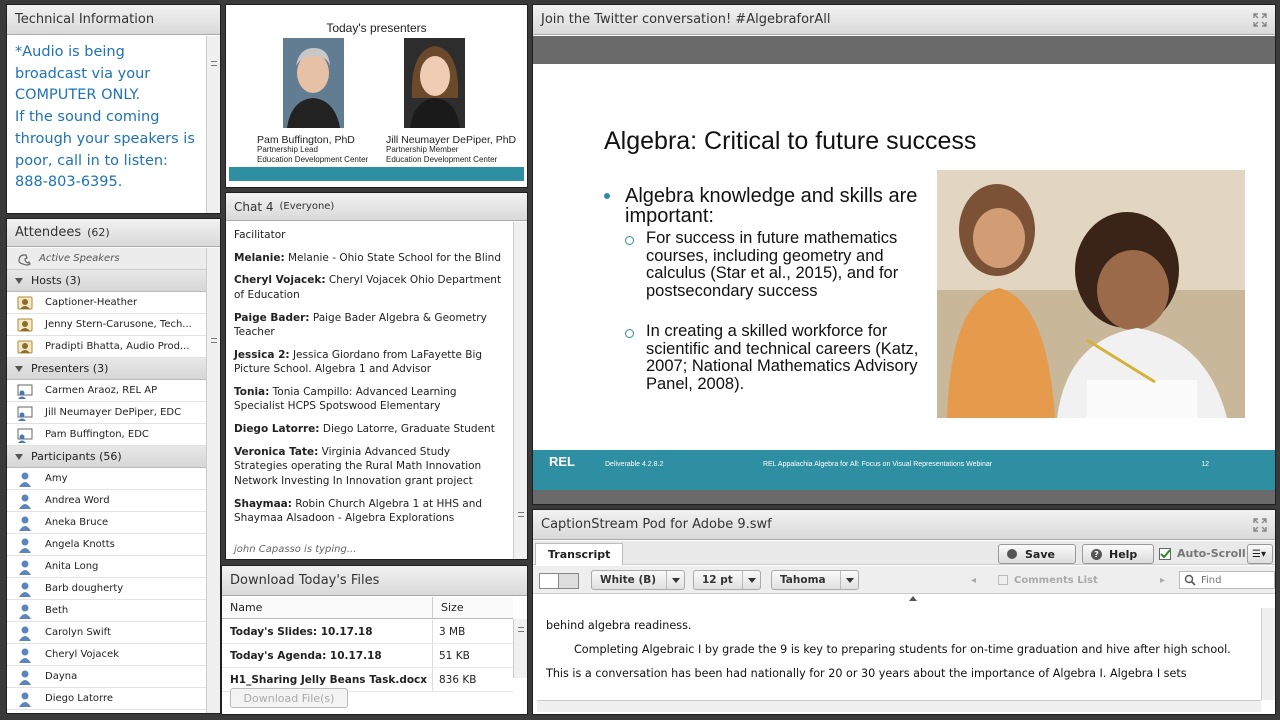  Describe the element at coordinates (899, 706) in the screenshot. I see `transcript-hscrollbar` at that location.